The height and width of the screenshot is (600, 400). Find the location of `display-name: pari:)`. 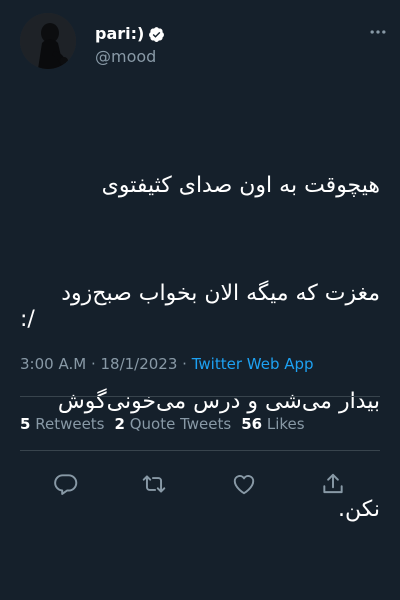

display-name: pari:) is located at coordinates (119, 34).